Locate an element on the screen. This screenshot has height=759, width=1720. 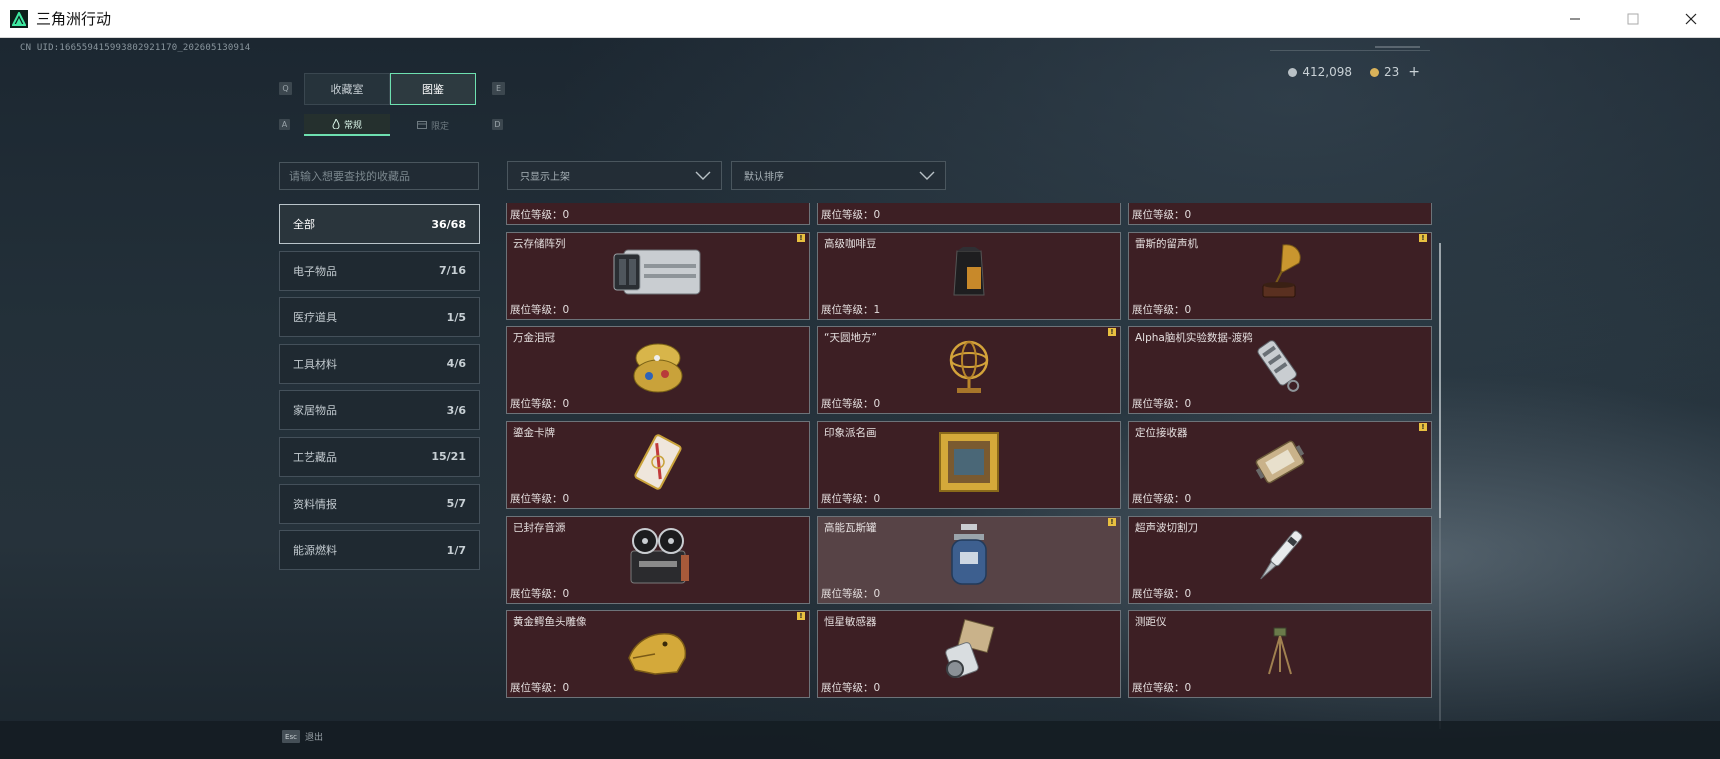
close-icon is located at coordinates (1691, 19).